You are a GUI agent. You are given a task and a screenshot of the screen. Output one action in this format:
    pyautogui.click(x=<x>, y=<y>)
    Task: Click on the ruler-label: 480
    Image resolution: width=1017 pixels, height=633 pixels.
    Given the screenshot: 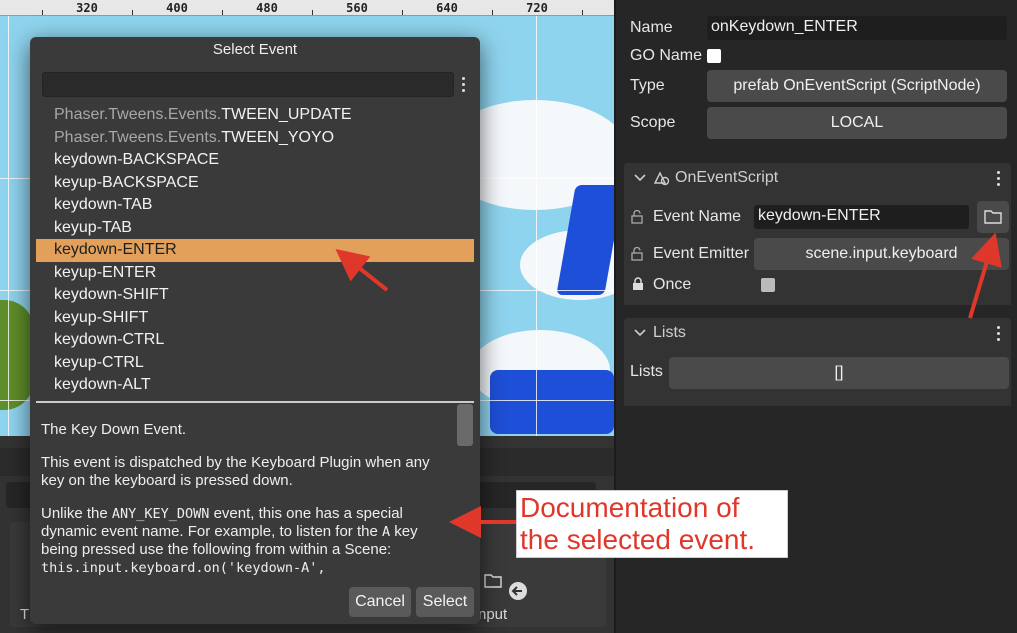 What is the action you would take?
    pyautogui.click(x=267, y=8)
    